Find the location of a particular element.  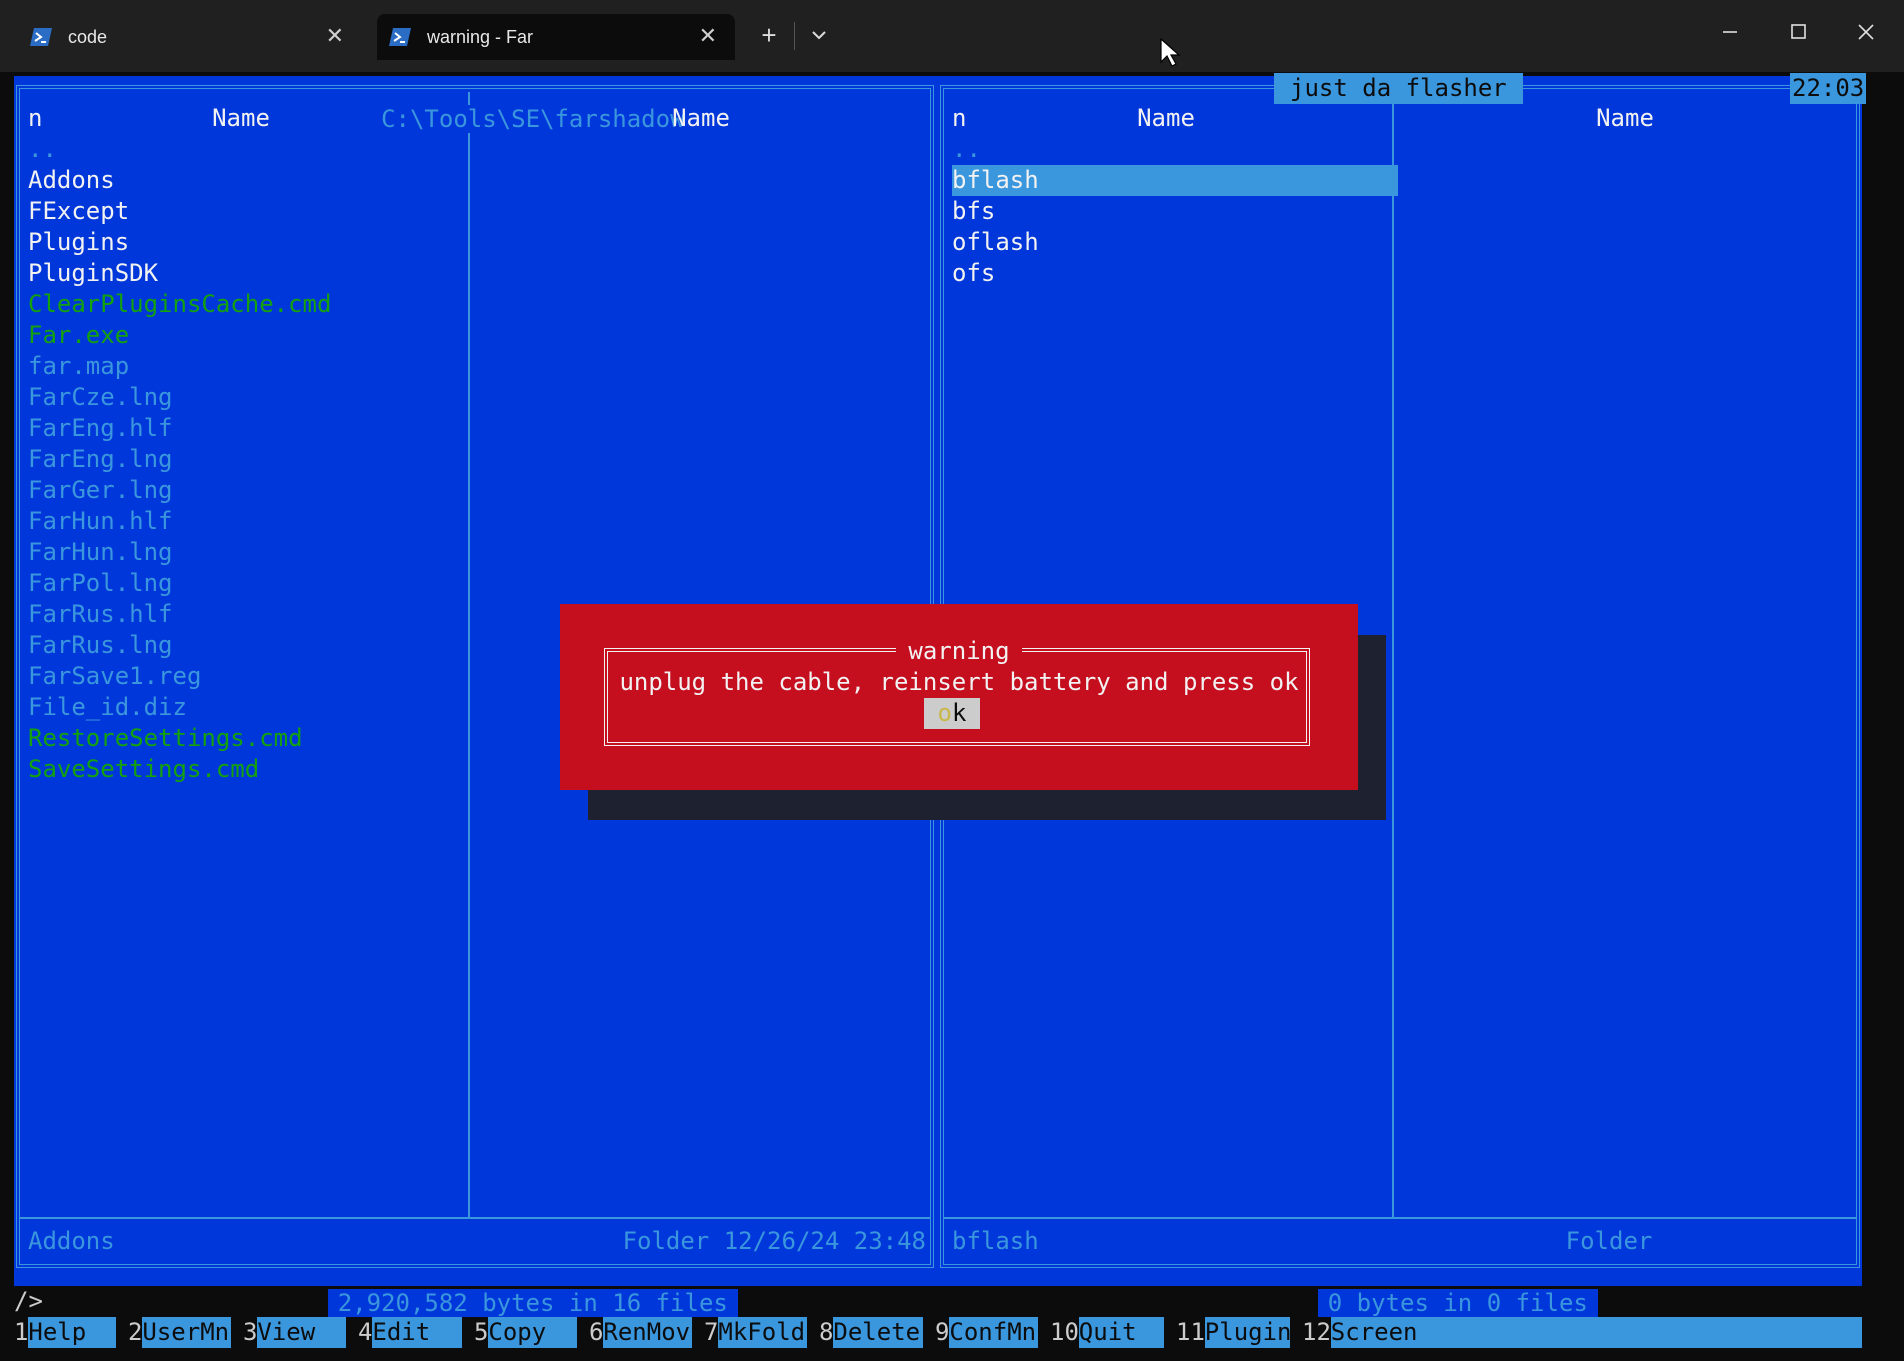

file-row: ClearPluginsCache.cmd is located at coordinates (248, 304).